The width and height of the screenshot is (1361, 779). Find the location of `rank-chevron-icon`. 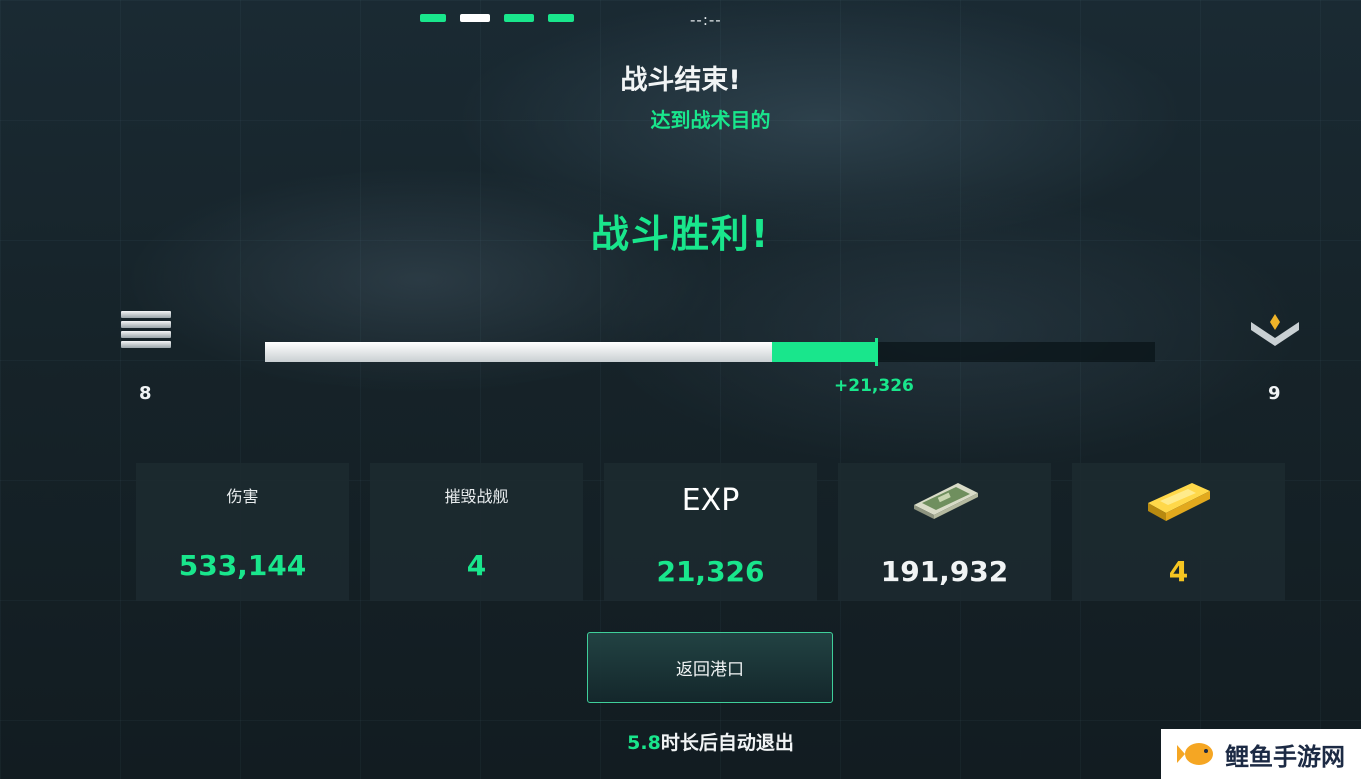

rank-chevron-icon is located at coordinates (1275, 330).